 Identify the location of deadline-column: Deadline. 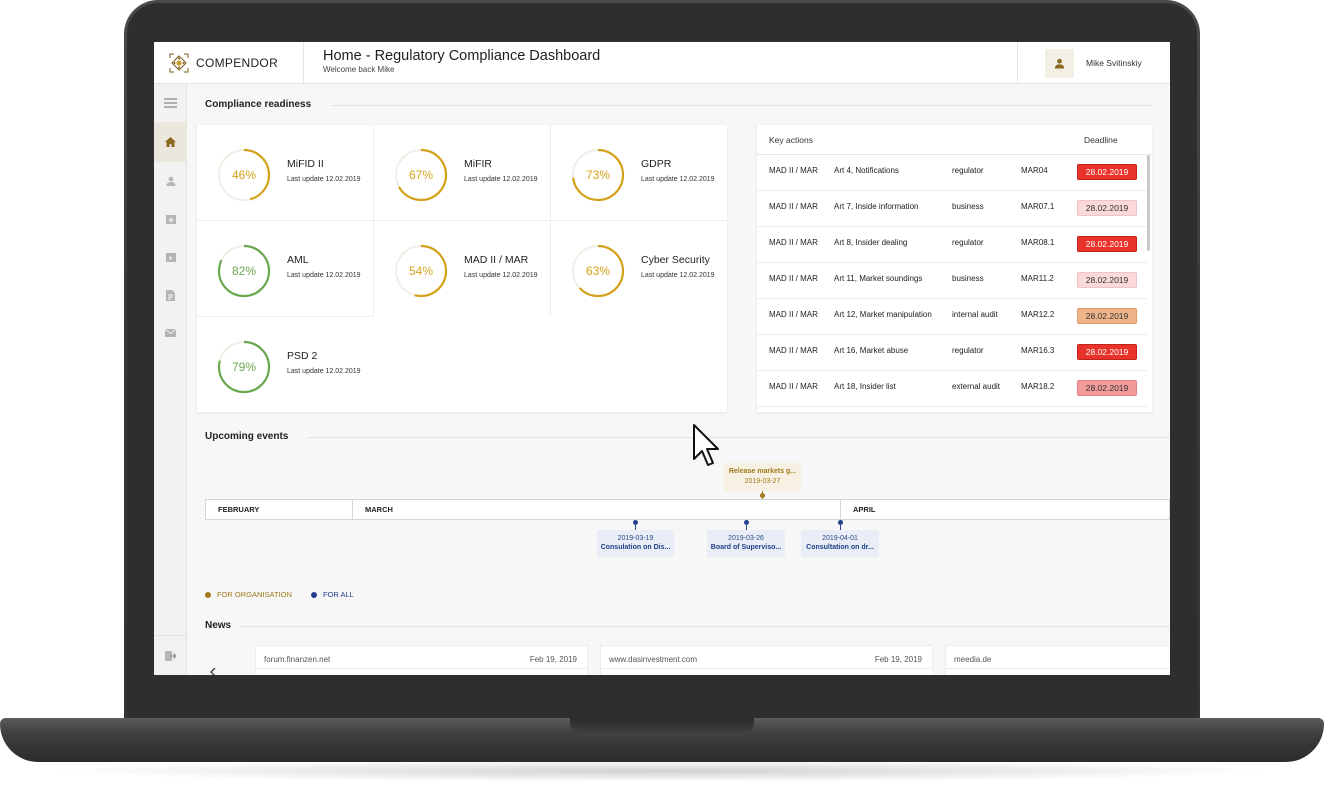
(1101, 140).